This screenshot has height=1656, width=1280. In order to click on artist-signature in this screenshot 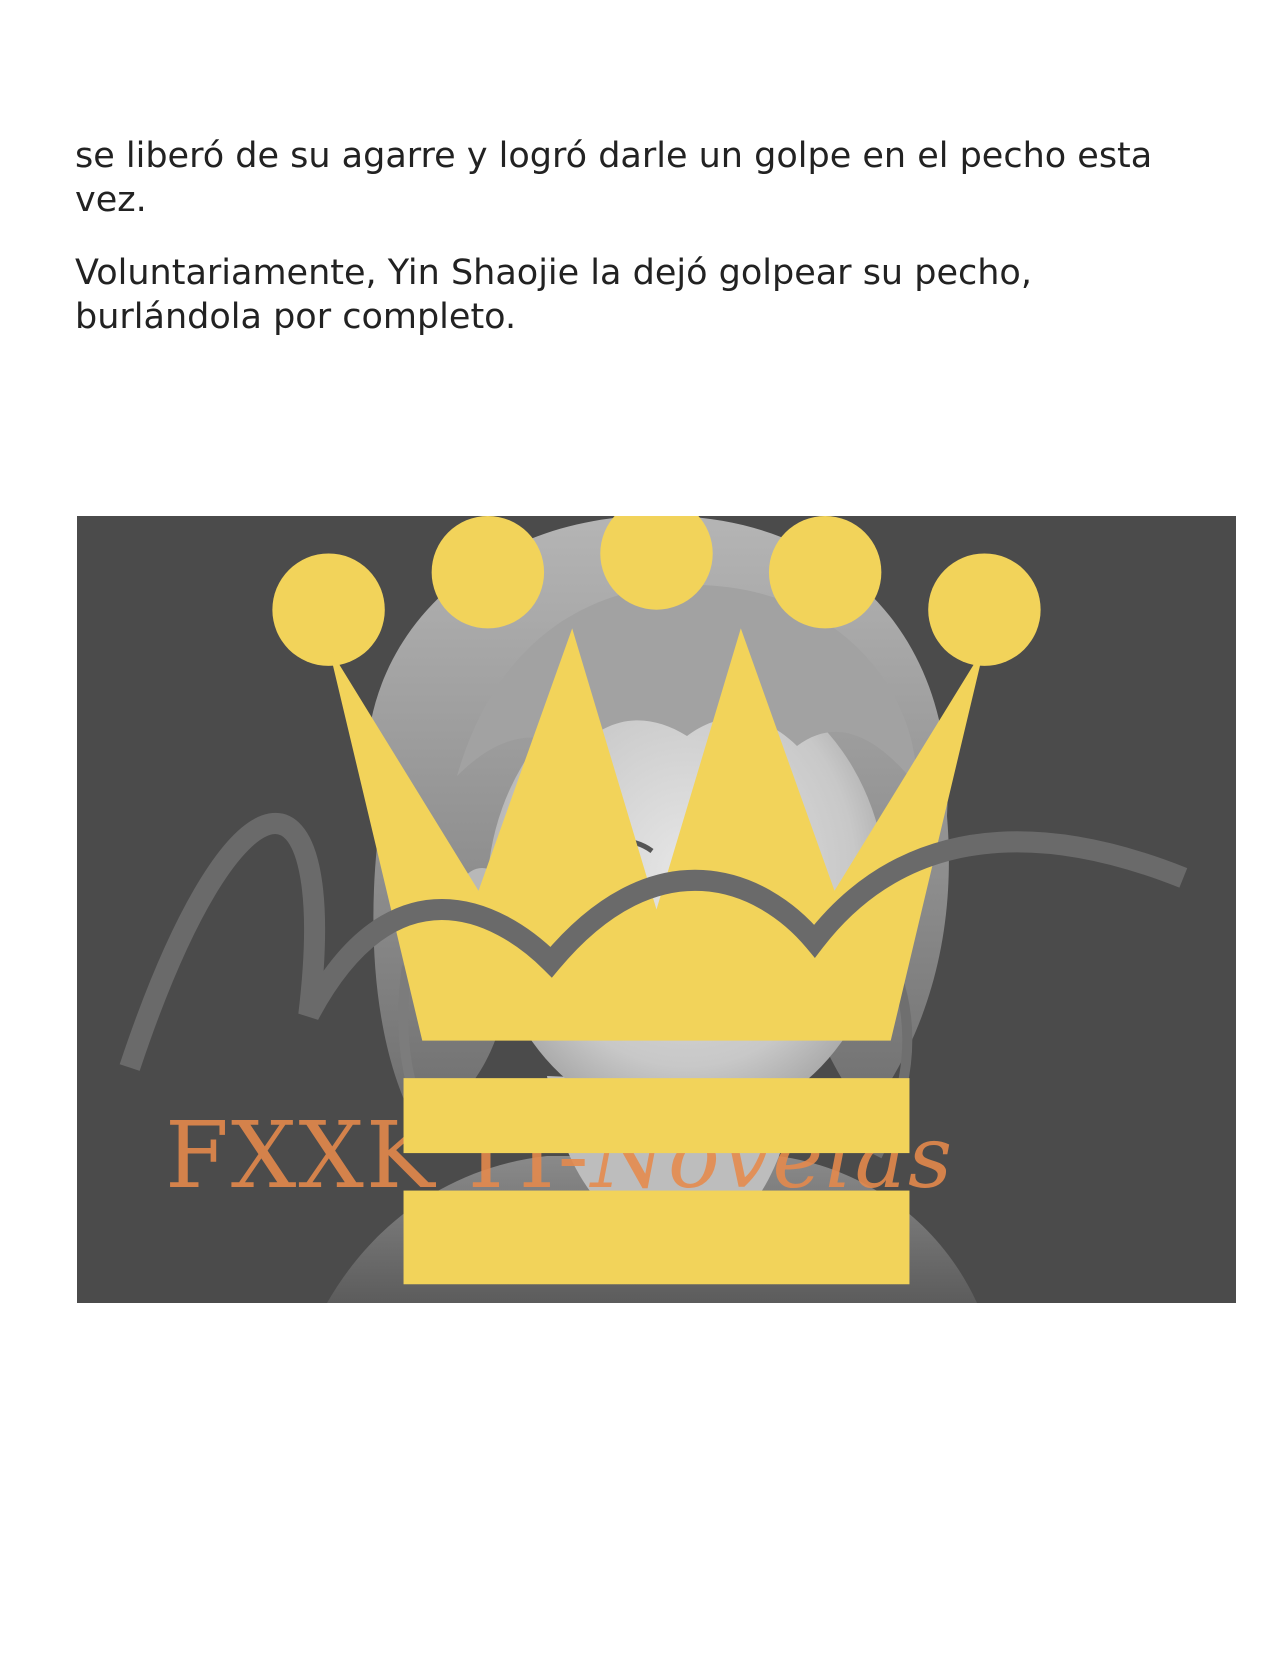, I will do `click(653, 942)`.